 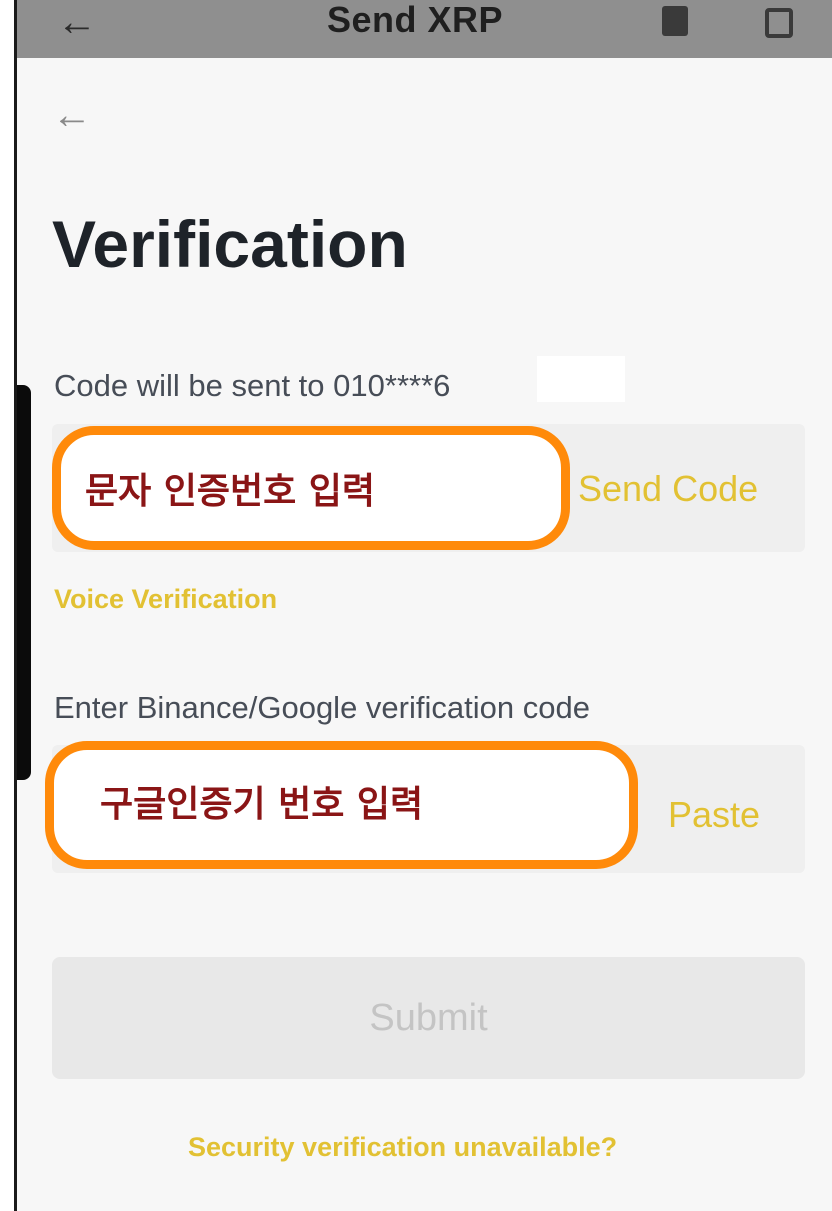 What do you see at coordinates (165, 599) in the screenshot?
I see `voice-verification-link: Voice Verification` at bounding box center [165, 599].